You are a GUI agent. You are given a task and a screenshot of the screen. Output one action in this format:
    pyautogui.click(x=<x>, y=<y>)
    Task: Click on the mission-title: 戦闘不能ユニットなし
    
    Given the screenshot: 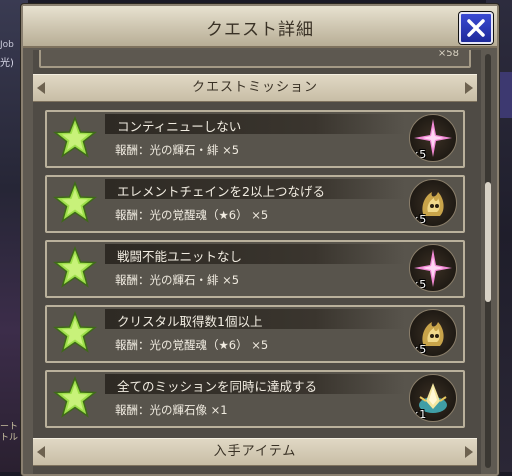 What is the action you would take?
    pyautogui.click(x=180, y=256)
    